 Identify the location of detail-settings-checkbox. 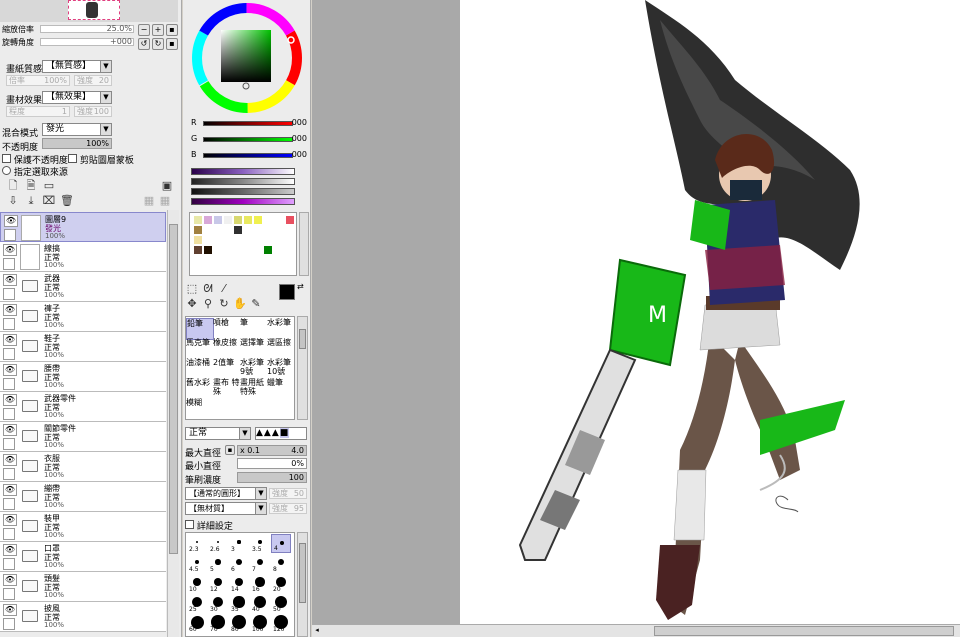
(189, 524).